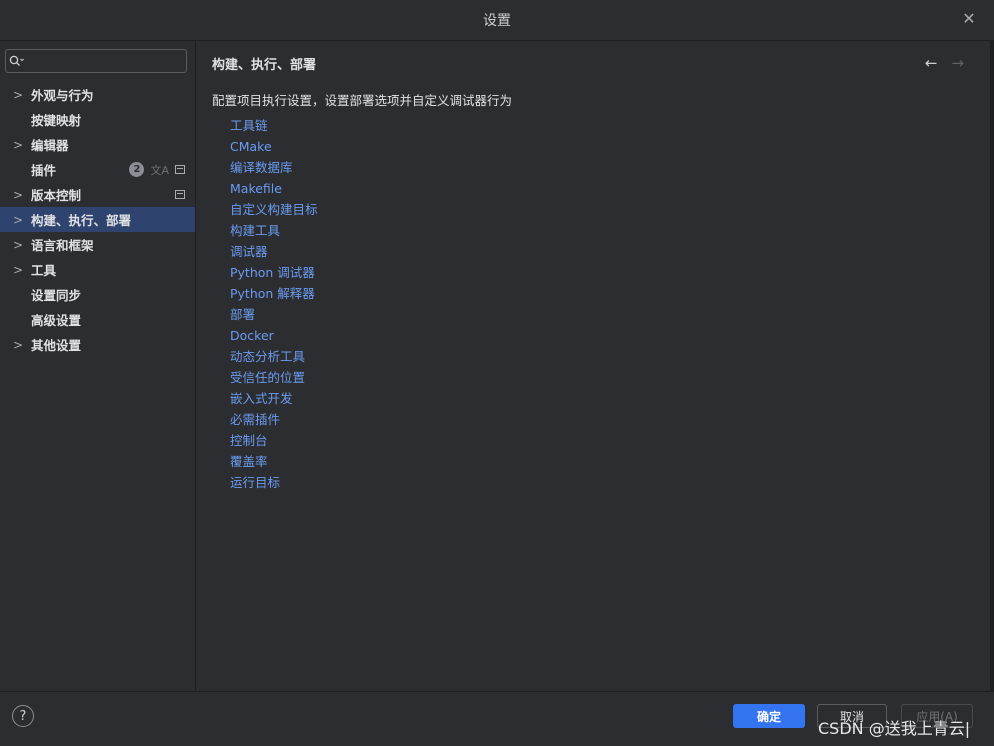 The width and height of the screenshot is (994, 746). Describe the element at coordinates (274, 461) in the screenshot. I see `link-coverage: 覆盖率` at that location.